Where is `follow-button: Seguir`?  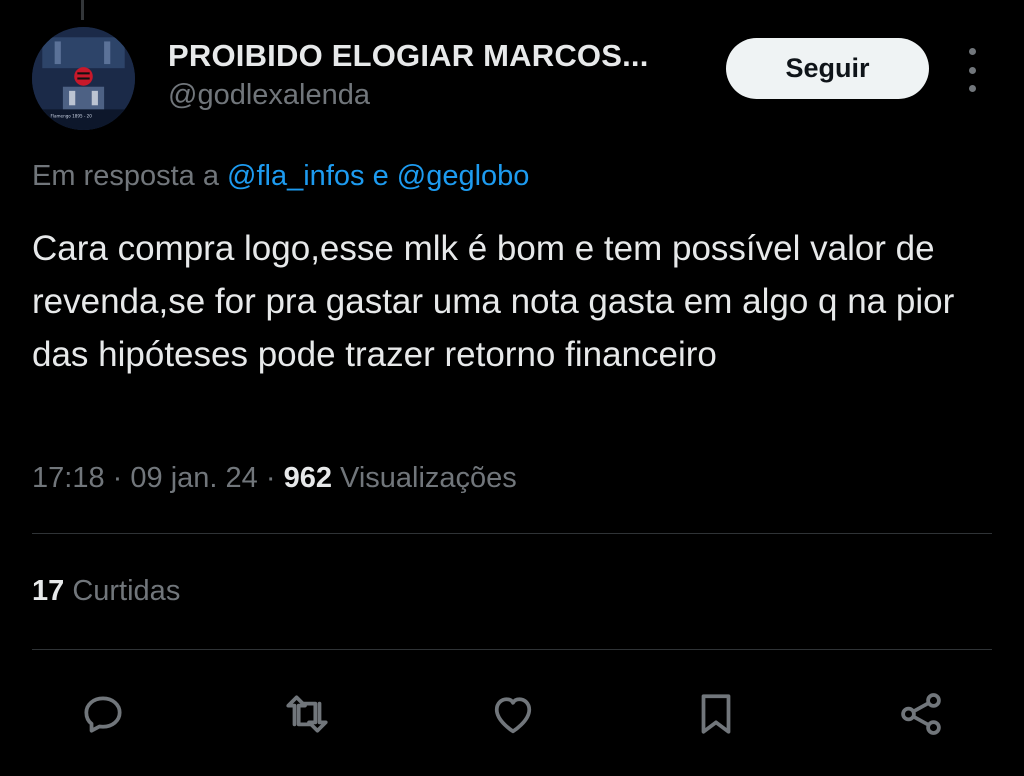
follow-button: Seguir is located at coordinates (827, 68).